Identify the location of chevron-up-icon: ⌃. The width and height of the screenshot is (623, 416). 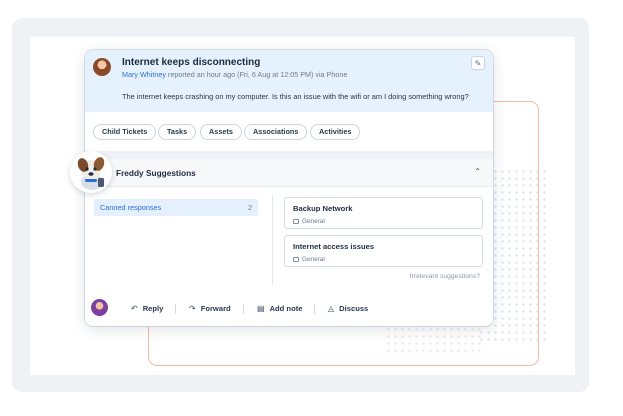
(477, 171).